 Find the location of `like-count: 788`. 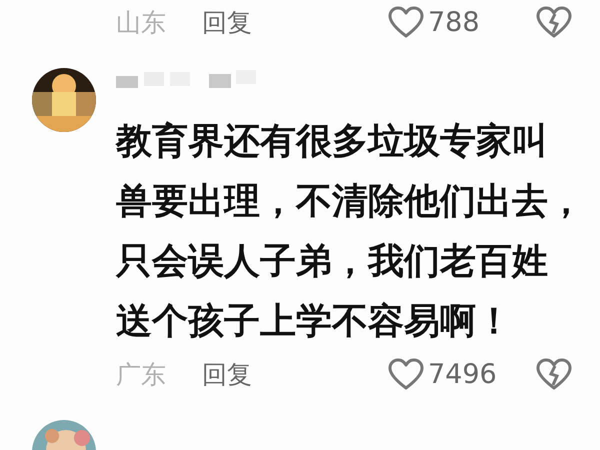

like-count: 788 is located at coordinates (454, 22).